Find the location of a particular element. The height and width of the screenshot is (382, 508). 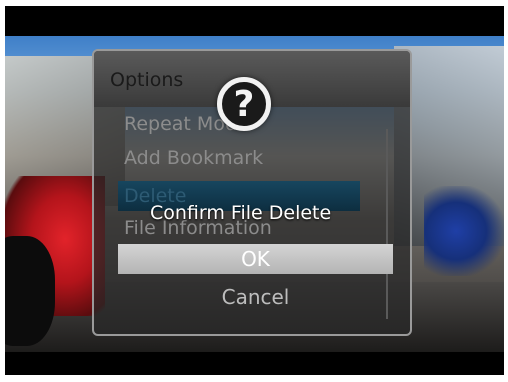

cancel-button: Cancel is located at coordinates (255, 297).